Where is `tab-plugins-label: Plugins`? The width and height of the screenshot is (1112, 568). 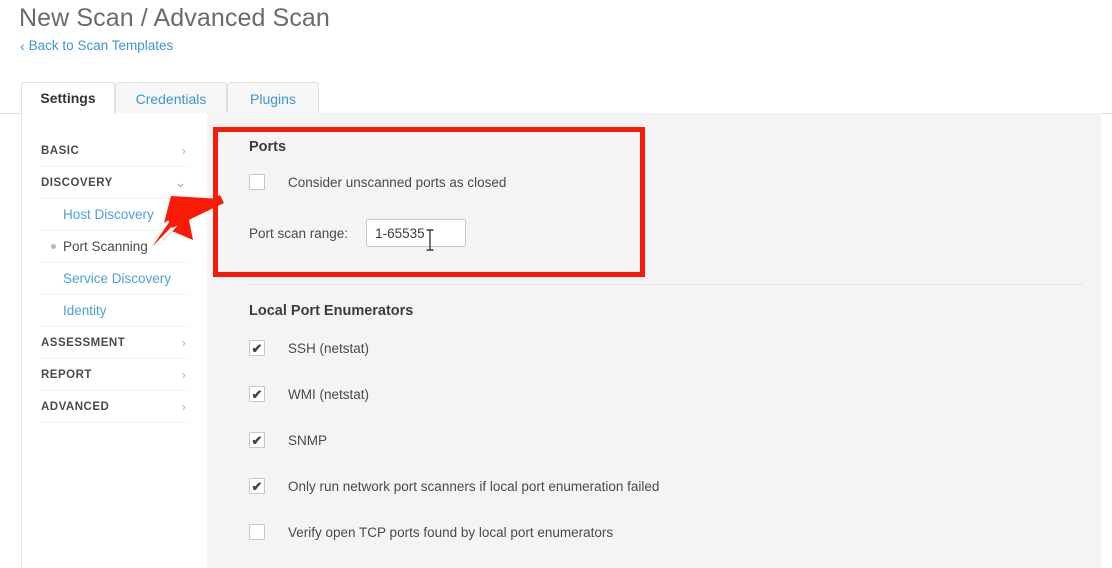 tab-plugins-label: Plugins is located at coordinates (273, 98).